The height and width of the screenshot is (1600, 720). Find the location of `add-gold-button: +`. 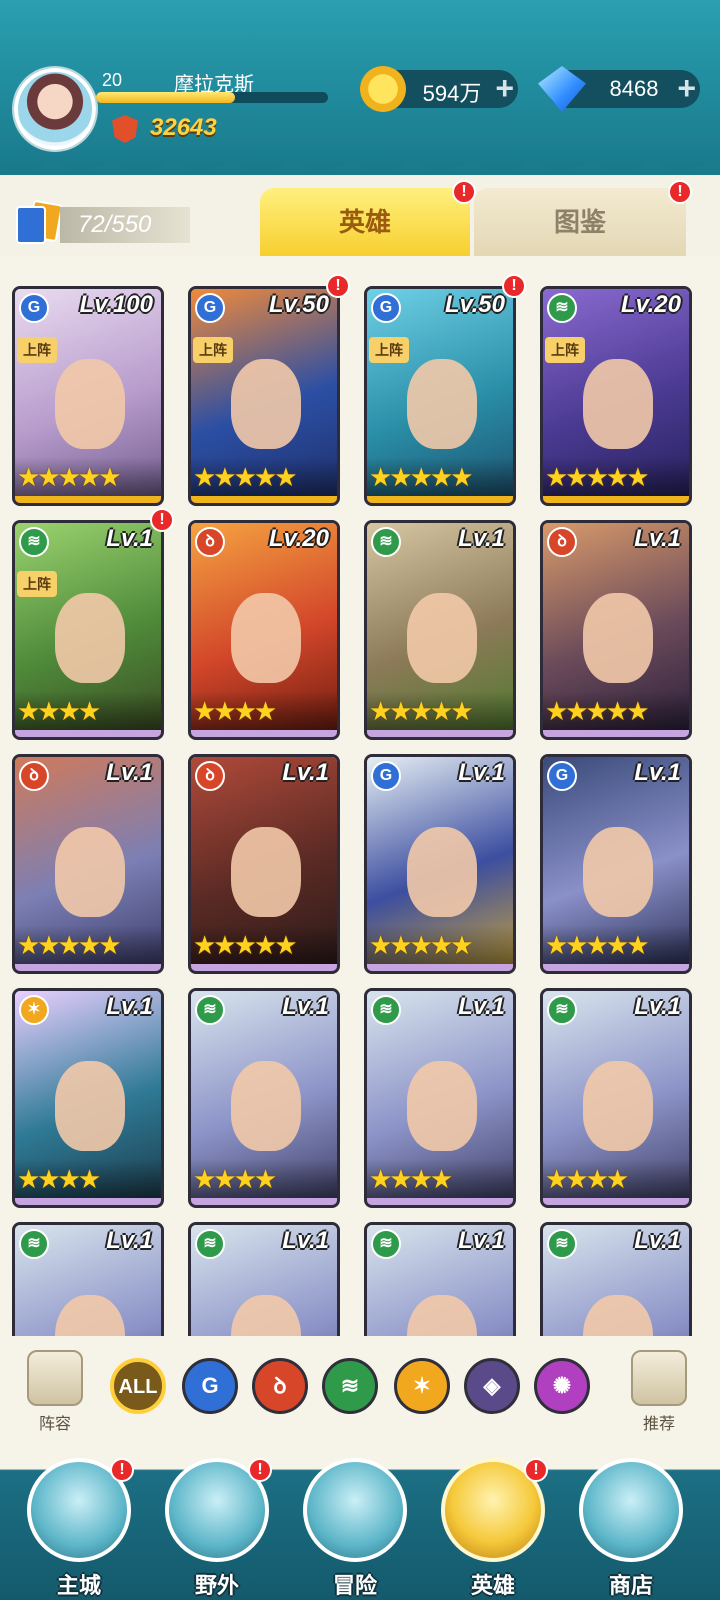

add-gold-button: + is located at coordinates (504, 88).